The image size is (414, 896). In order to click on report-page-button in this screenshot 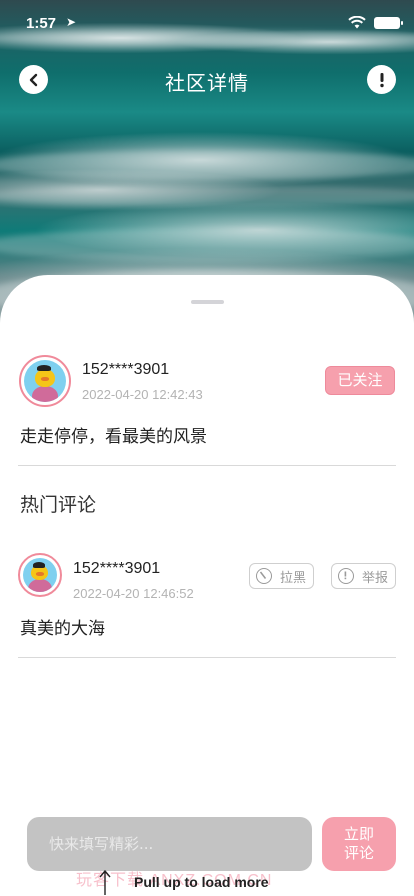, I will do `click(381, 79)`.